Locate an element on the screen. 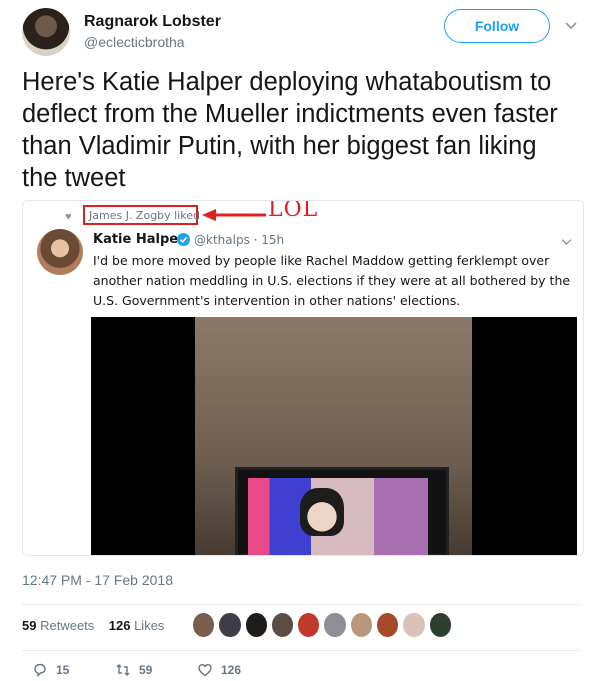  tv-screen is located at coordinates (338, 516).